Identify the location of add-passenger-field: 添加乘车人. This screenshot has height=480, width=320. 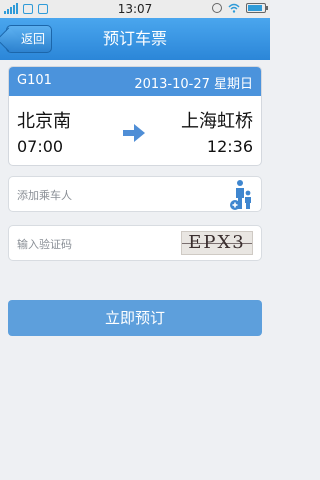
(135, 194).